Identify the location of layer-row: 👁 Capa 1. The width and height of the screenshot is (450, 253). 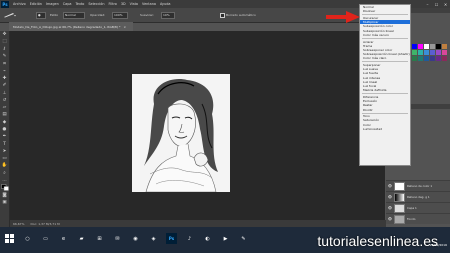
(418, 207).